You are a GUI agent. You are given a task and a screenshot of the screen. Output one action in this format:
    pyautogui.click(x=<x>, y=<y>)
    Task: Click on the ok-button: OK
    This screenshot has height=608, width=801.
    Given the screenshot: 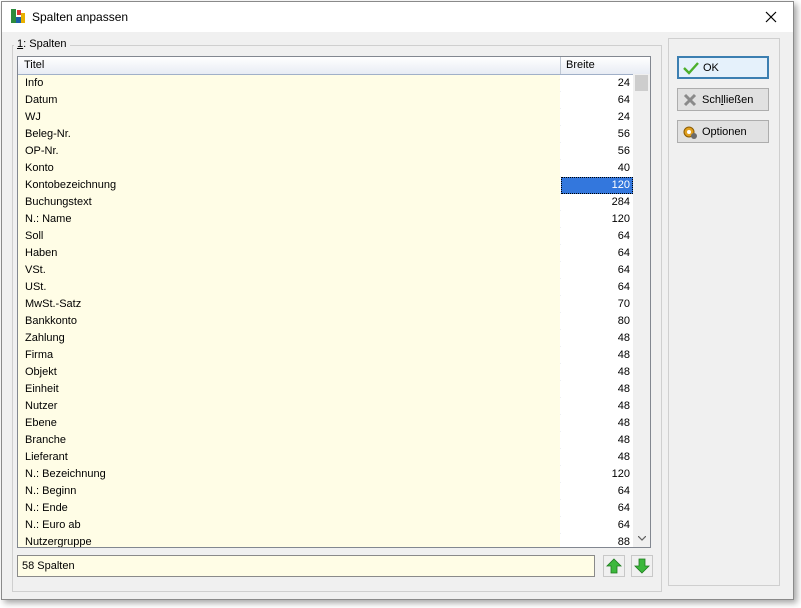 What is the action you would take?
    pyautogui.click(x=723, y=67)
    